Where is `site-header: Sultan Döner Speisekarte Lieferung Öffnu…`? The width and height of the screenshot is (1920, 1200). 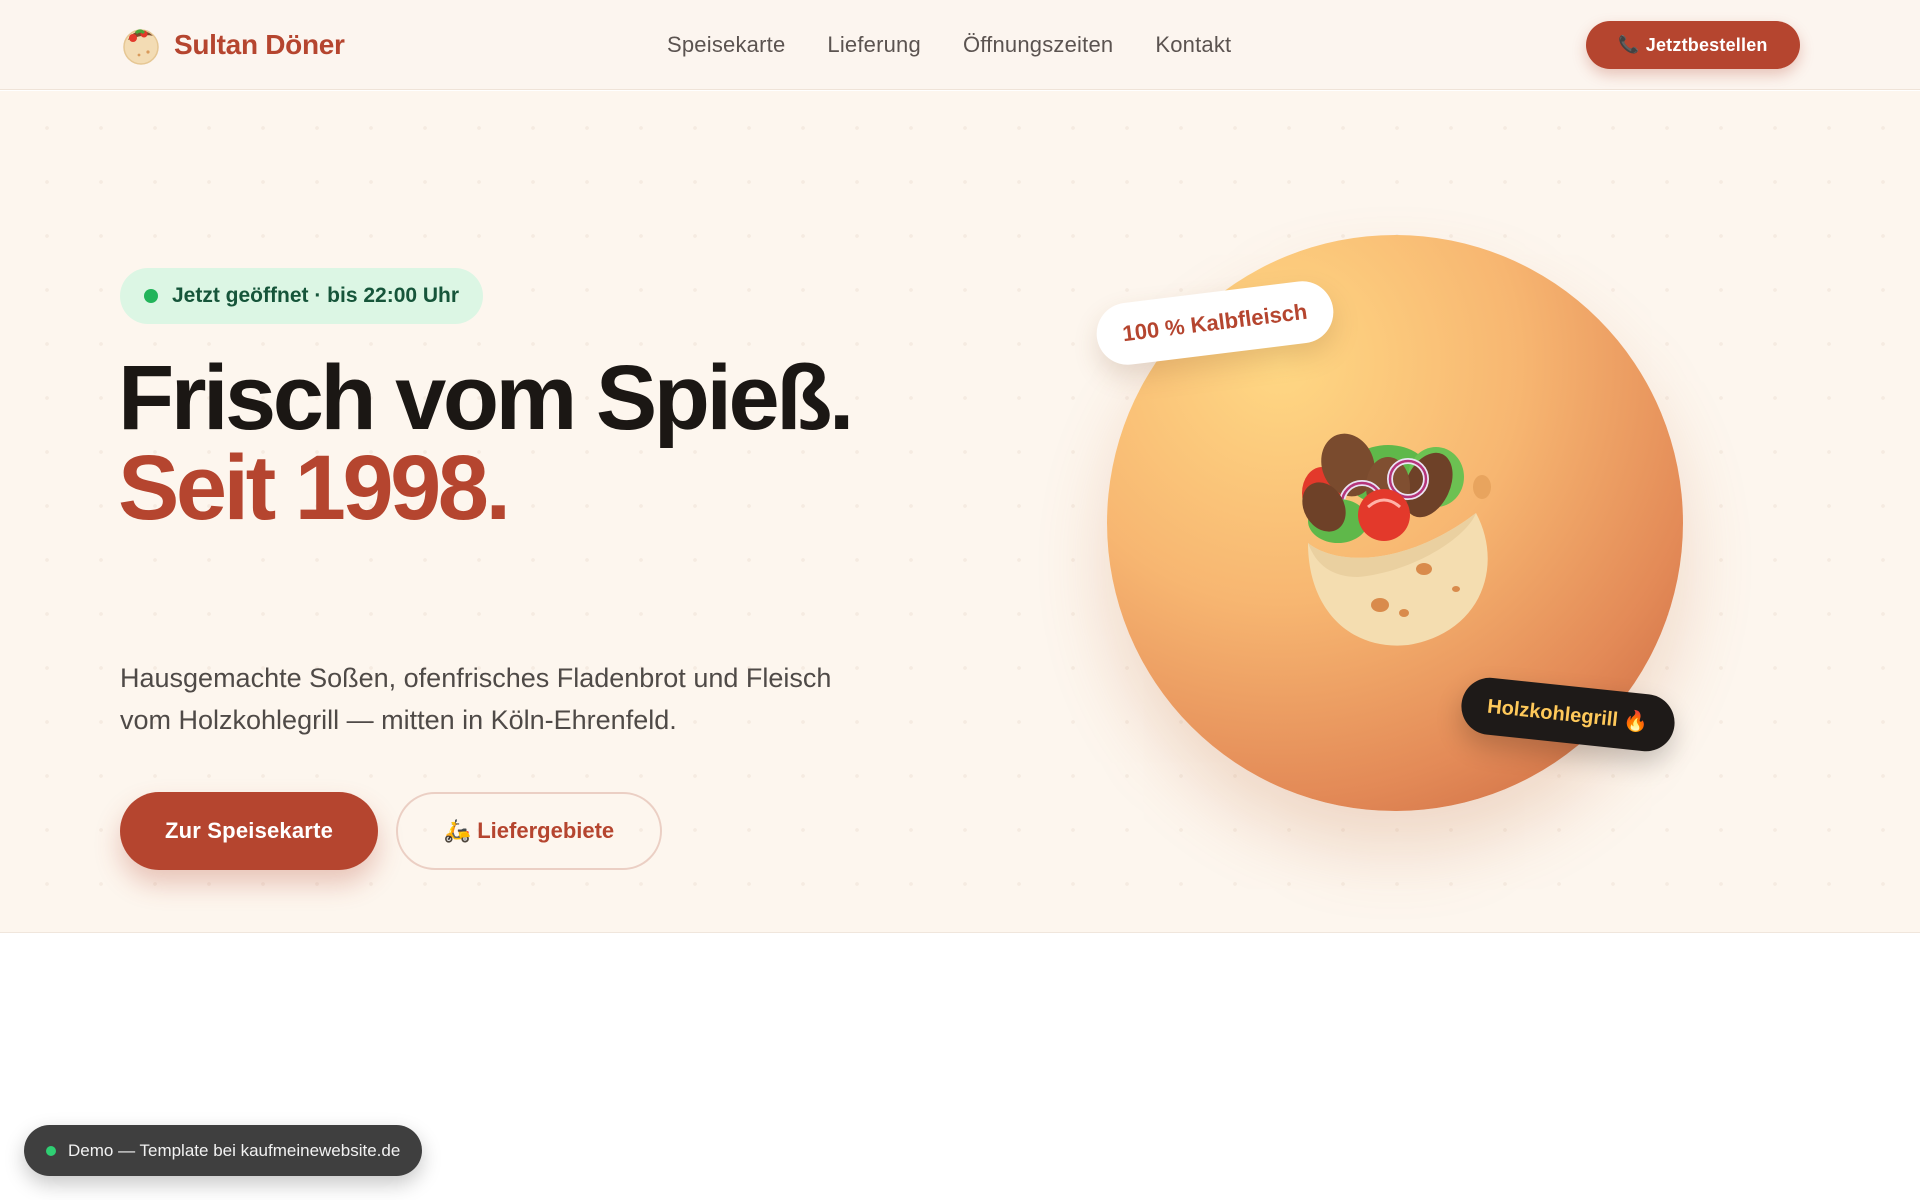
site-header: Sultan Döner Speisekarte Lieferung Öffnu… is located at coordinates (960, 45).